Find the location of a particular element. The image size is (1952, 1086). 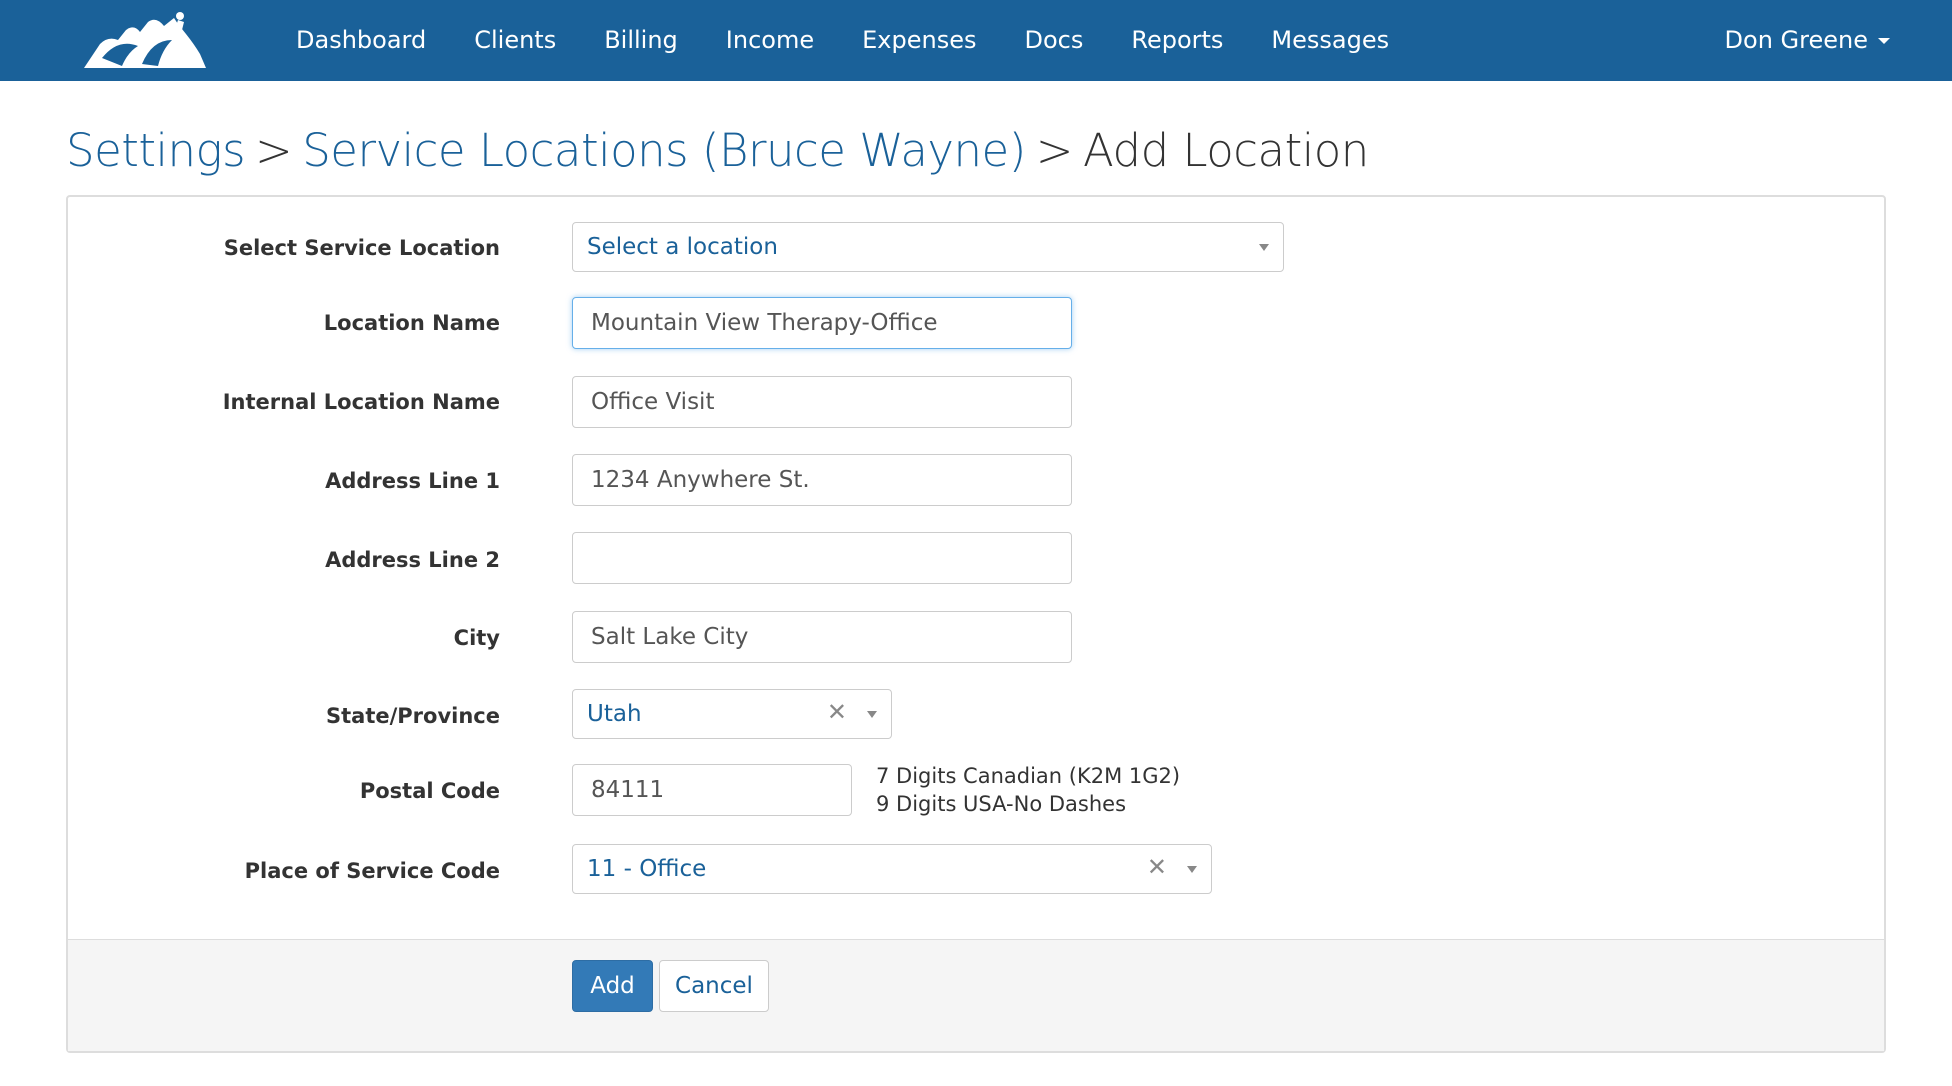

city-label: City is located at coordinates (476, 638).